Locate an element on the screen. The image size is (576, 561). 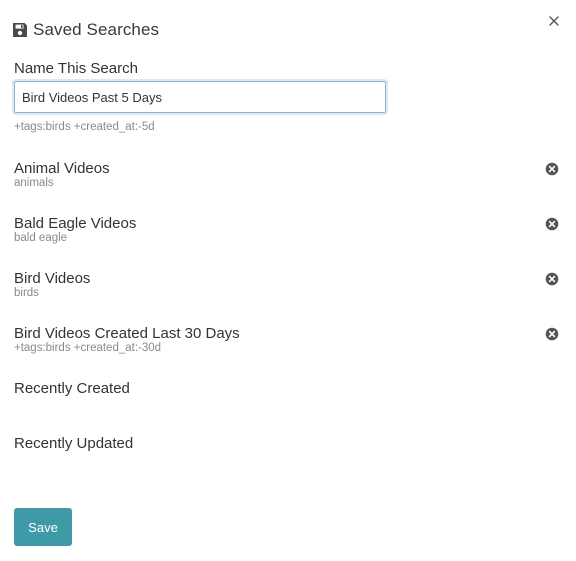
saved-search-item: Animal Videos animals is located at coordinates (288, 177).